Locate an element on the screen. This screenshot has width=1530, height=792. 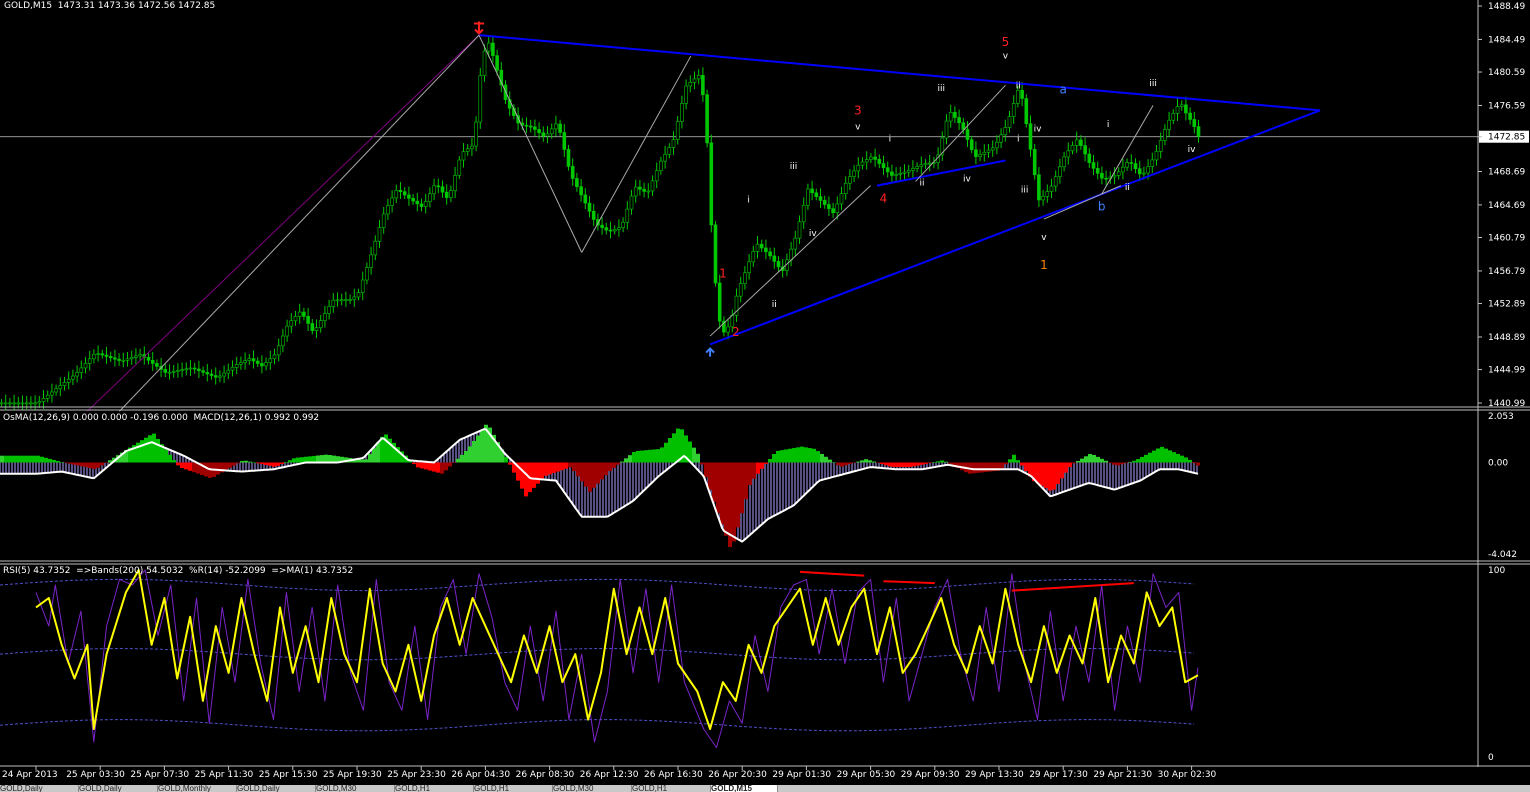
wave-label: 5 is located at coordinates (1006, 42).